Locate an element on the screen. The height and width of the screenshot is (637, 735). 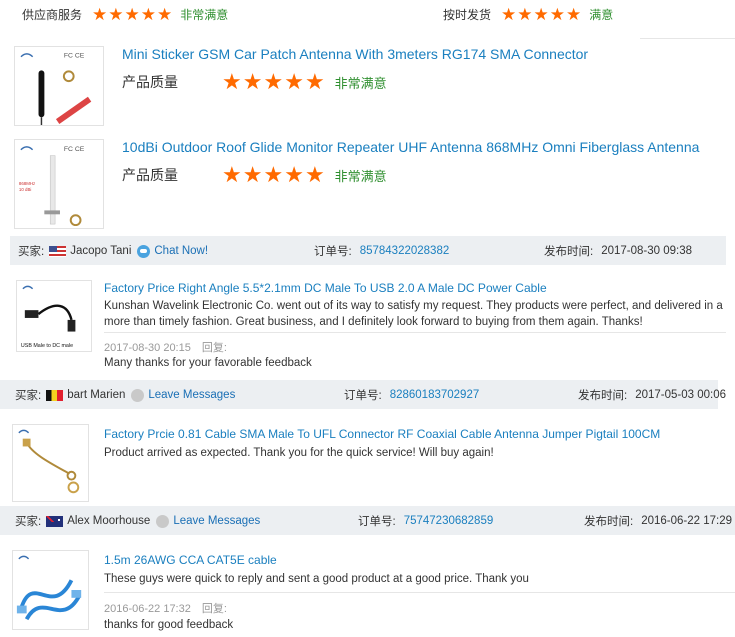
buyer-name: Jacopo Tani is located at coordinates (101, 251).